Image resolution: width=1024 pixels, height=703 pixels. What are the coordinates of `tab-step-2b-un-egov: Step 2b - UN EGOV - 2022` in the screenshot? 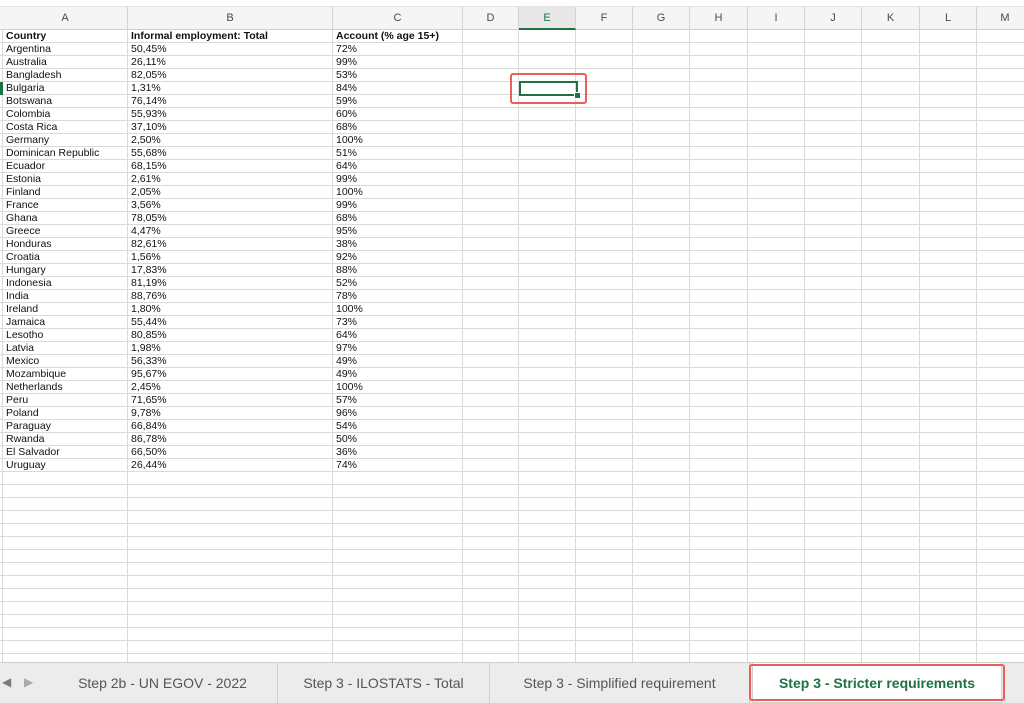 It's located at (163, 683).